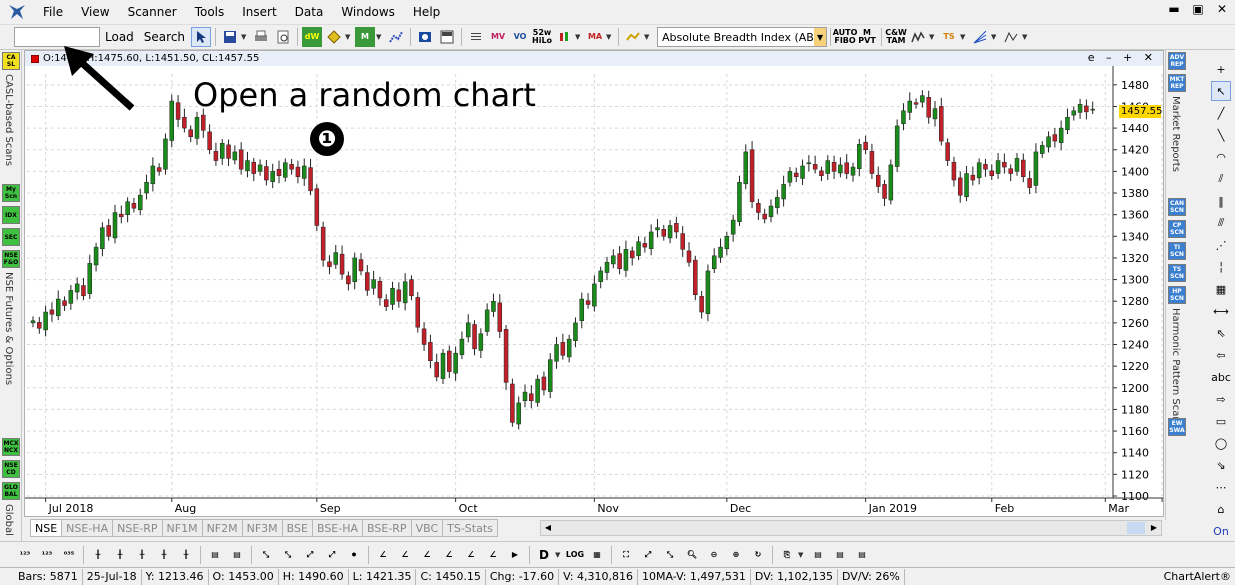 The height and width of the screenshot is (585, 1235). I want to click on menu-scanner: Scanner, so click(152, 12).